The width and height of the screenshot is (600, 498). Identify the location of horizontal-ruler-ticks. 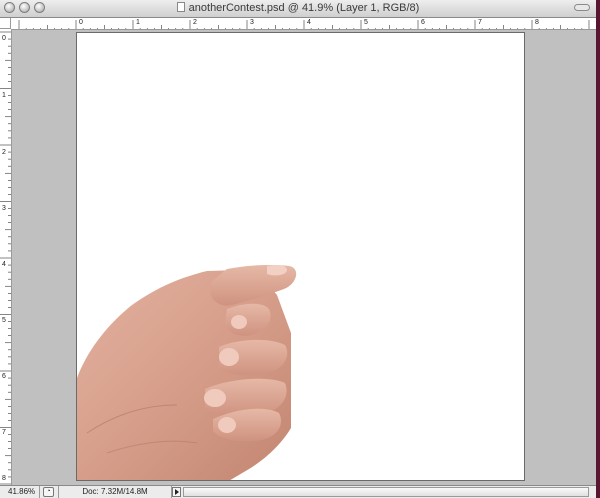
(304, 24).